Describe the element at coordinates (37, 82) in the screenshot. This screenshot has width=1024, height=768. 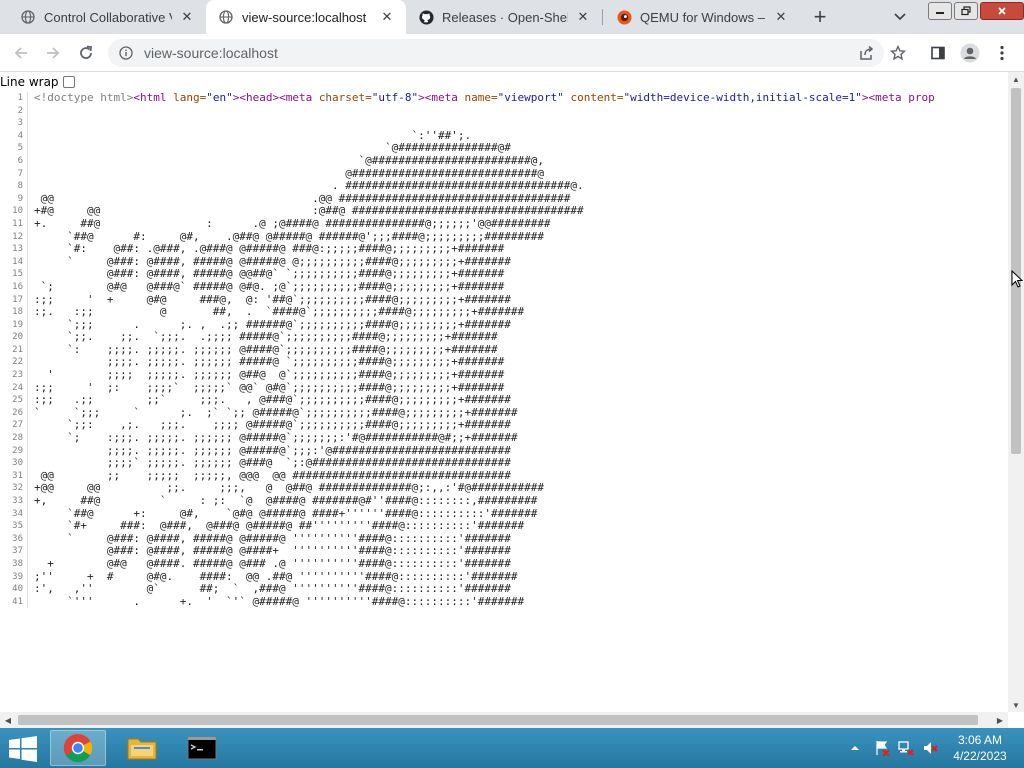
I see `line-wrap-toggle: Line wrap` at that location.